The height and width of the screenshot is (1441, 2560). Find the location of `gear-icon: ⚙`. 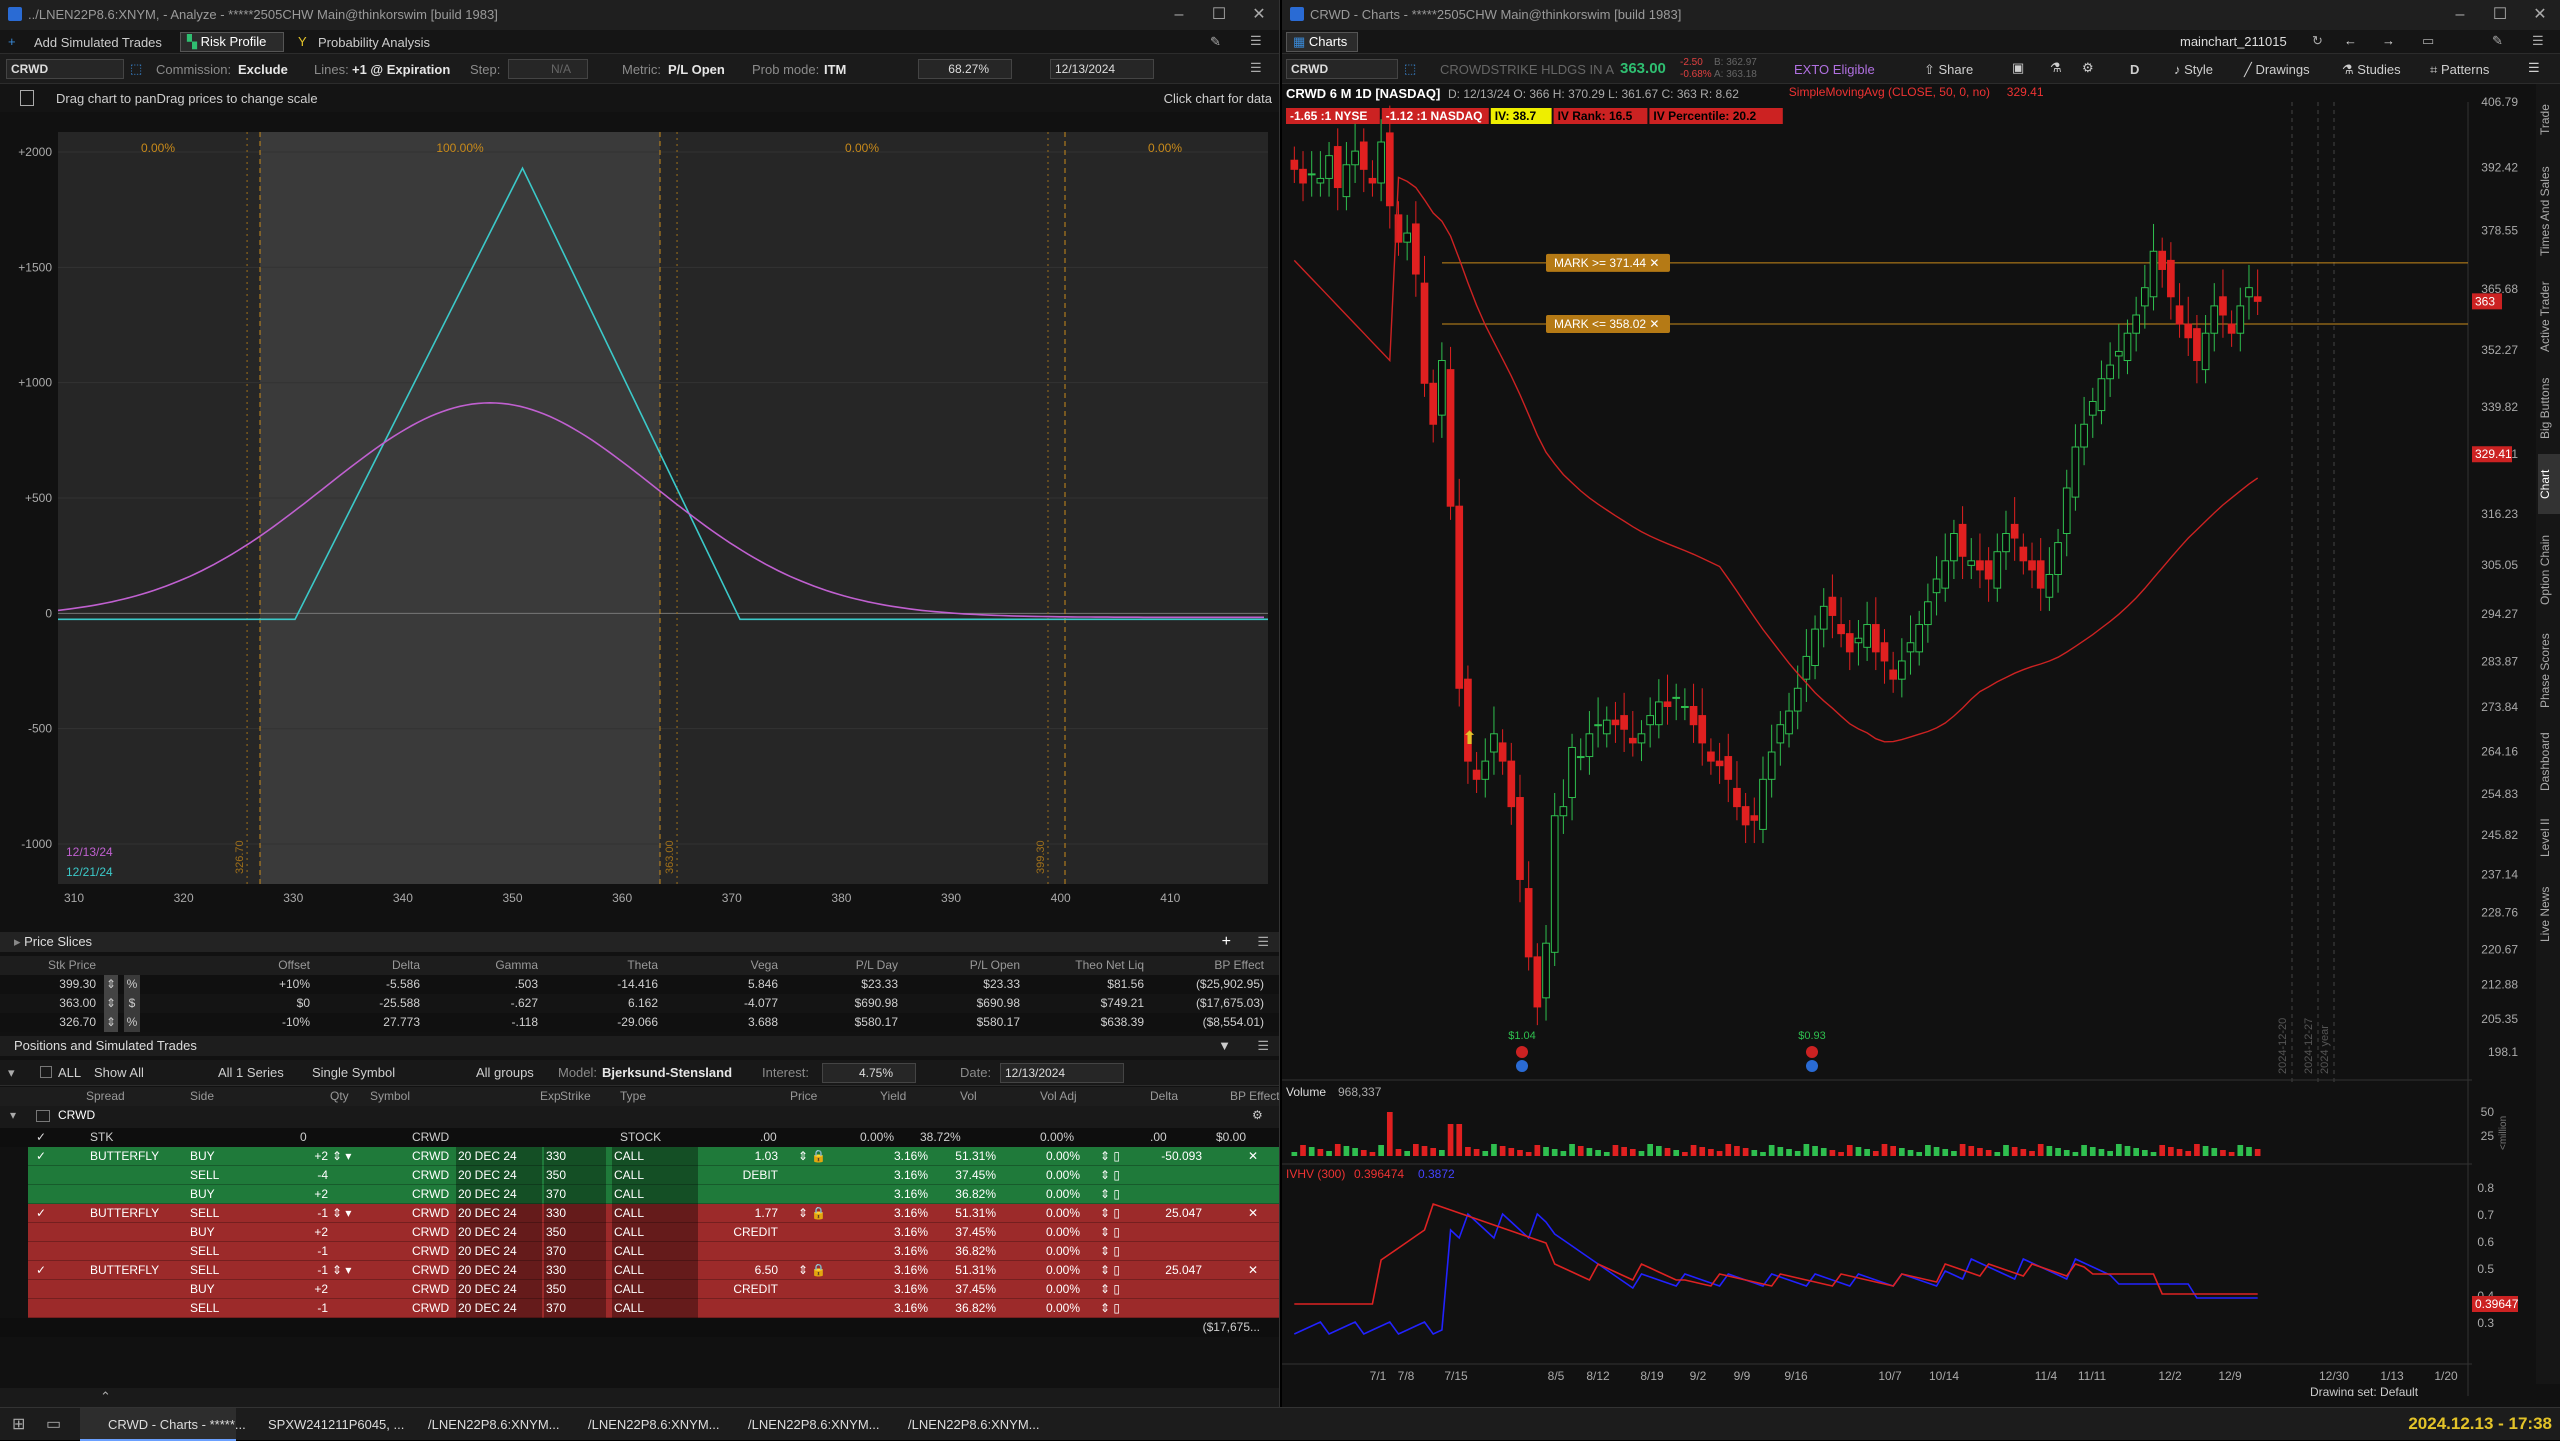

gear-icon: ⚙ is located at coordinates (2088, 68).